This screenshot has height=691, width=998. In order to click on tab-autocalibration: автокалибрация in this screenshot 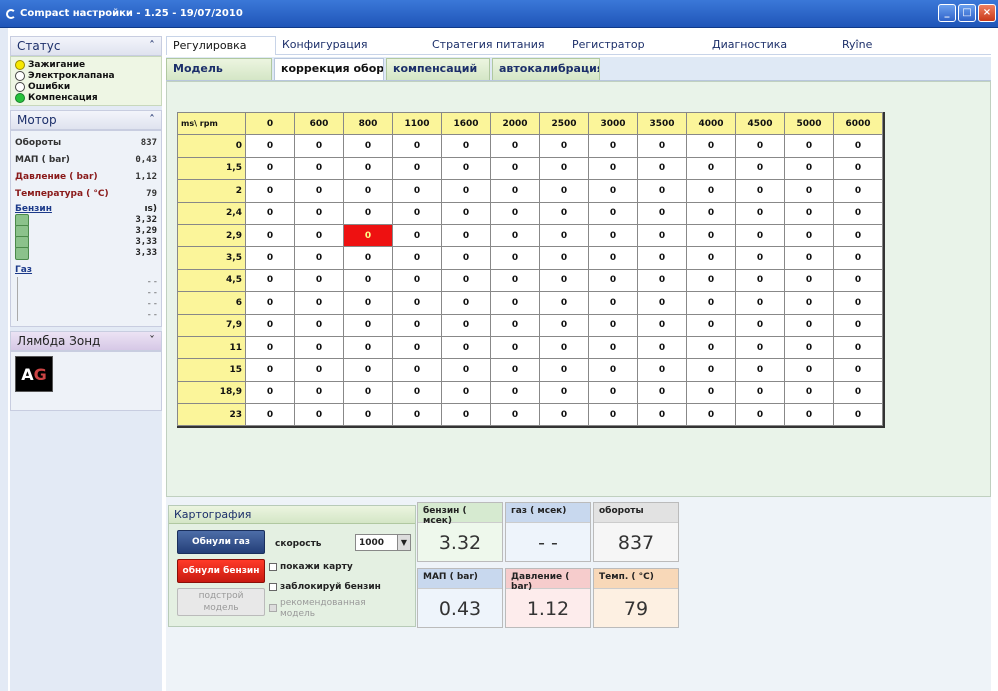, I will do `click(546, 69)`.